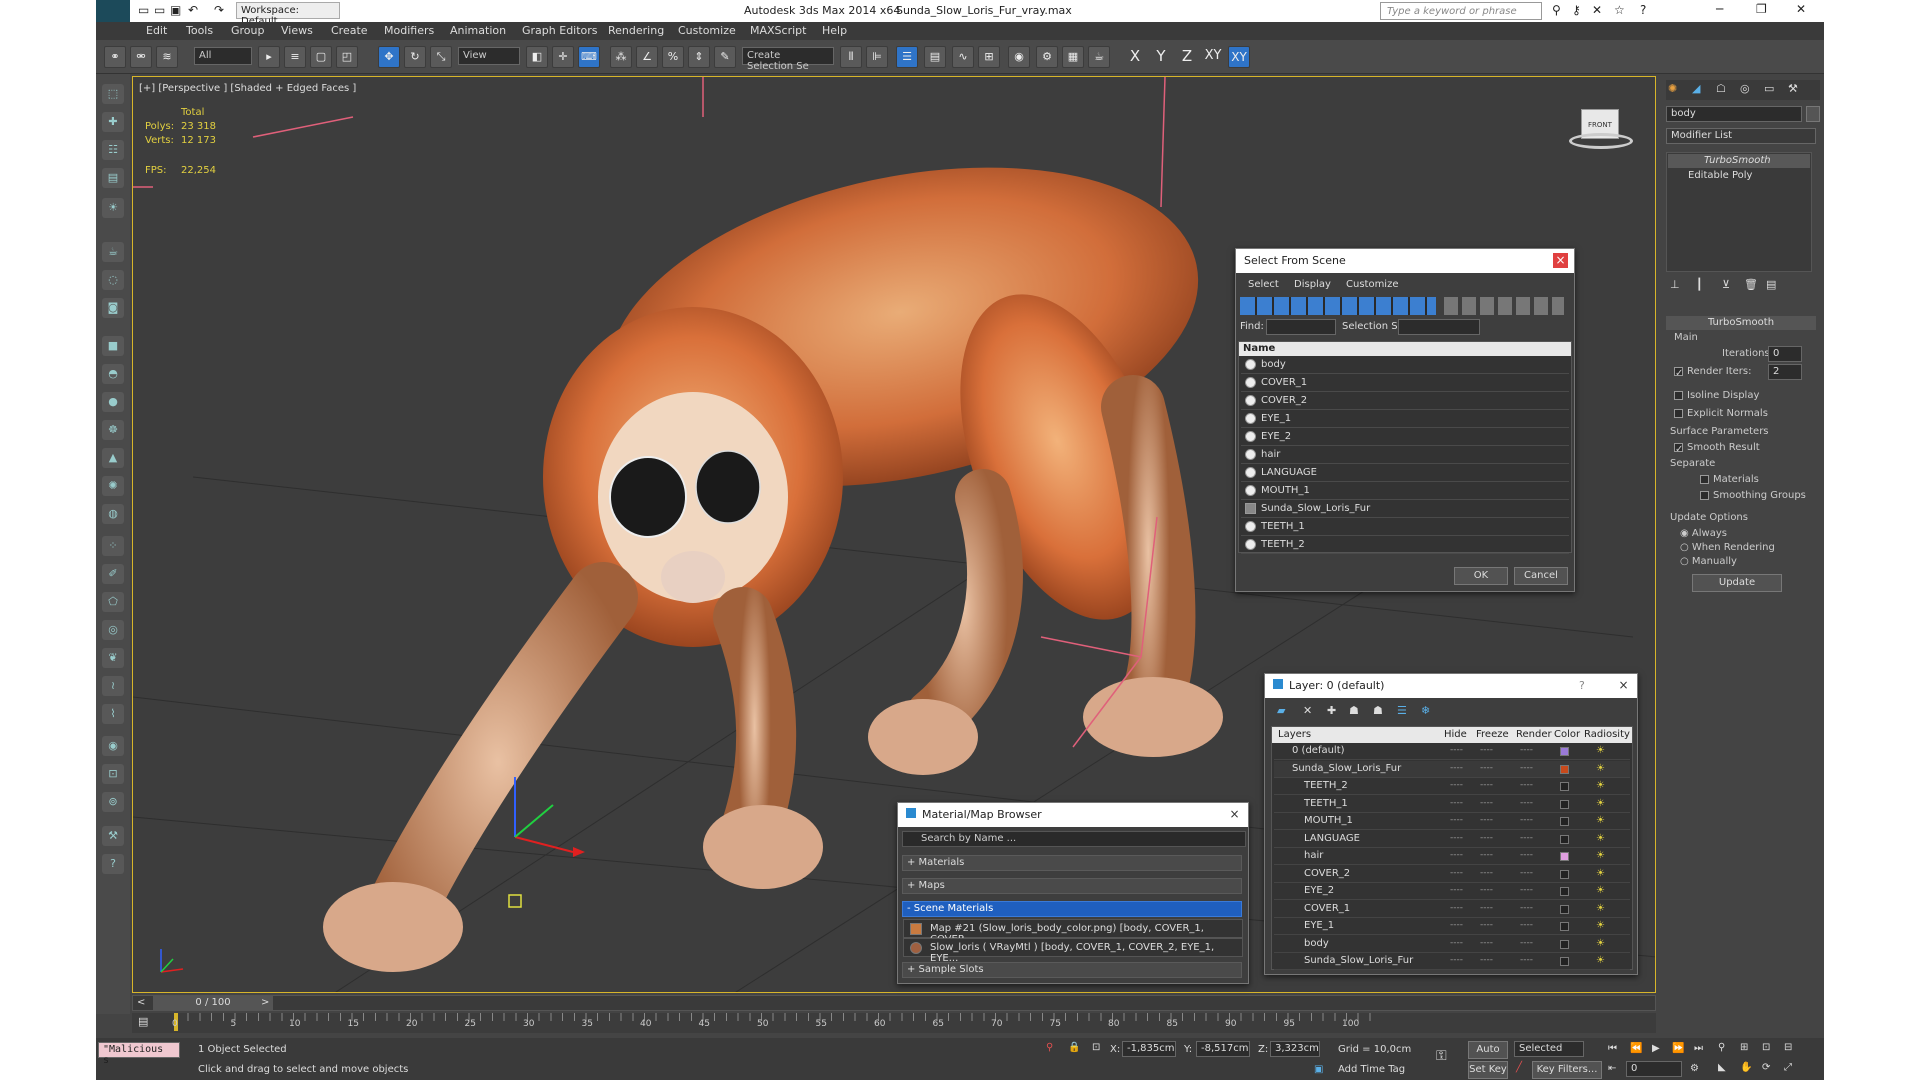  Describe the element at coordinates (1751, 284) in the screenshot. I see `remove-modifier-icon: 🗑` at that location.